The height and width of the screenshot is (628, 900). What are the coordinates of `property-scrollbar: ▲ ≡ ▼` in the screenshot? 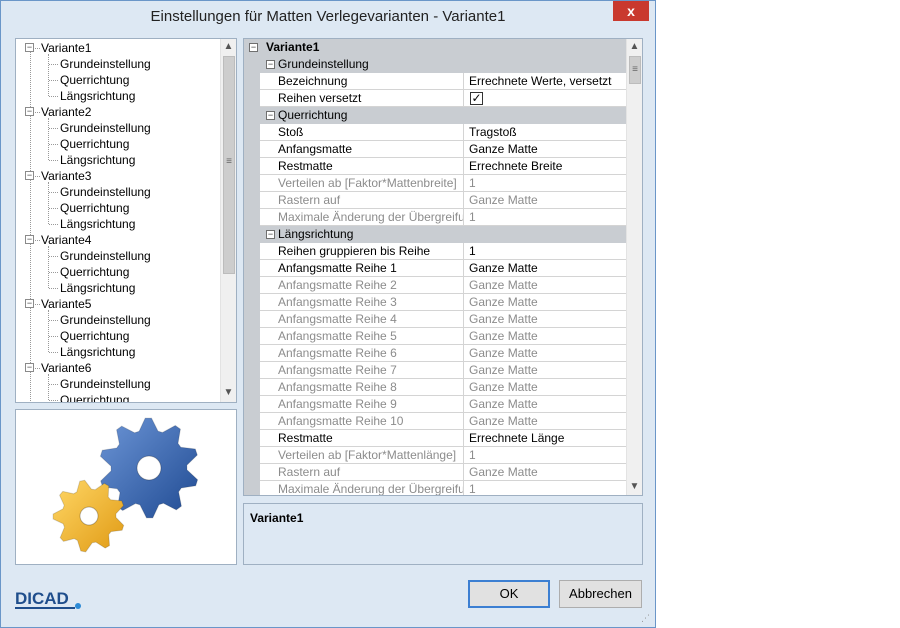 It's located at (634, 267).